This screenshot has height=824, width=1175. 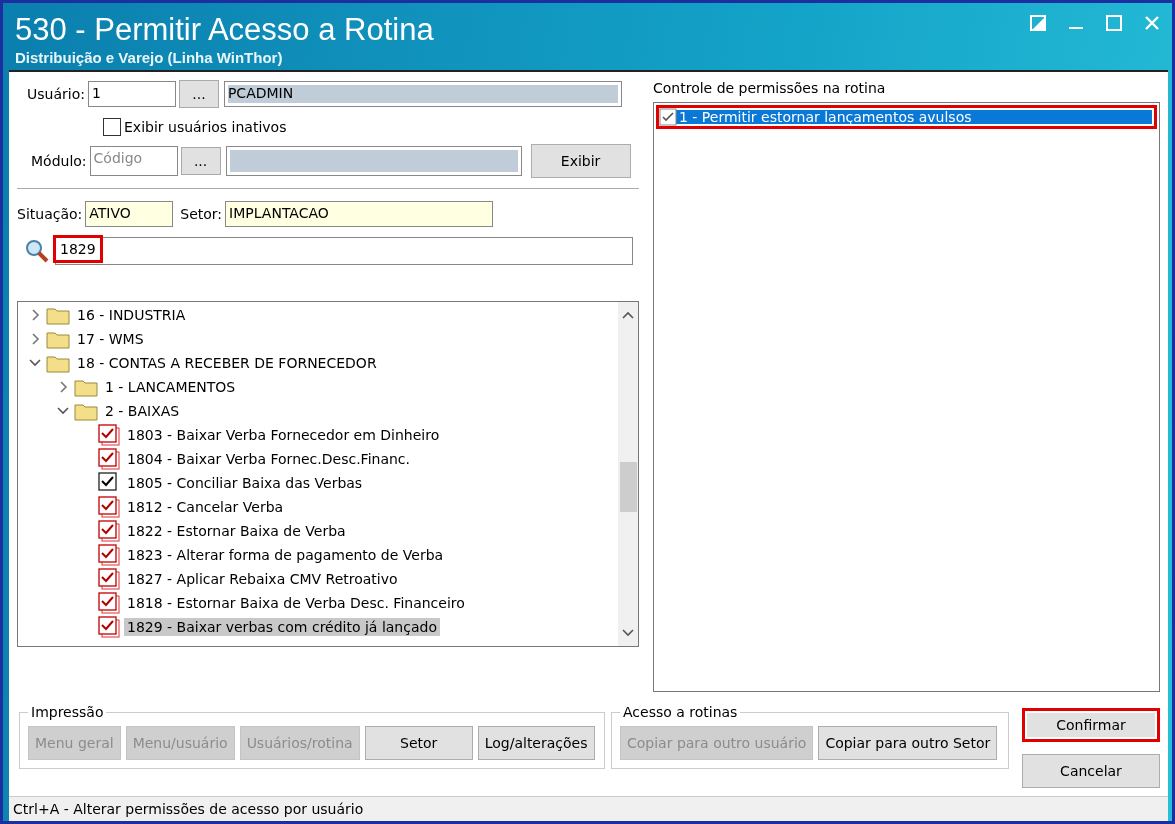 I want to click on tree-item: 1827 - Aplicar Rebaixa CMV Retroativo, so click(x=262, y=579).